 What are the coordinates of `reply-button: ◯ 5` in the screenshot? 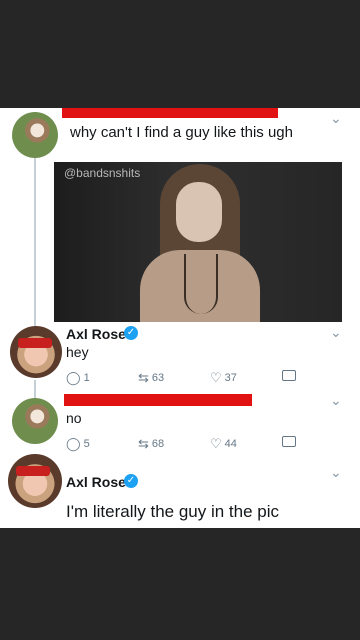 It's located at (78, 444).